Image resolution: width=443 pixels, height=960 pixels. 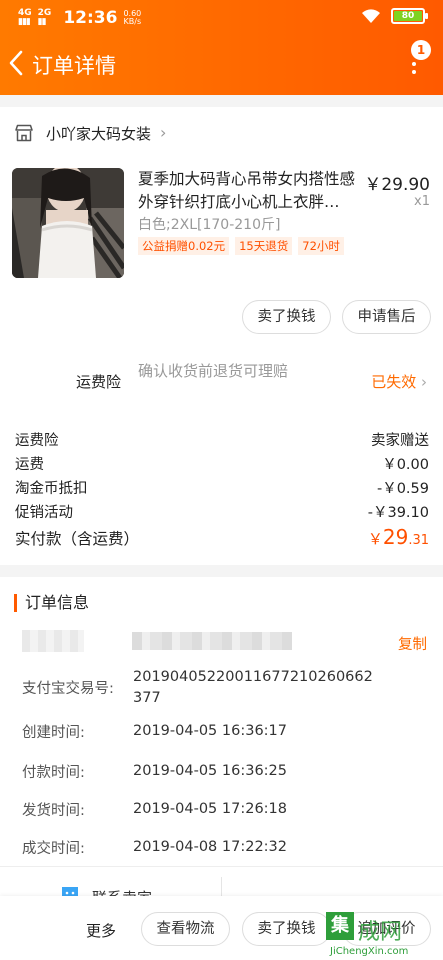 I want to click on redacted-order-number, so click(x=212, y=641).